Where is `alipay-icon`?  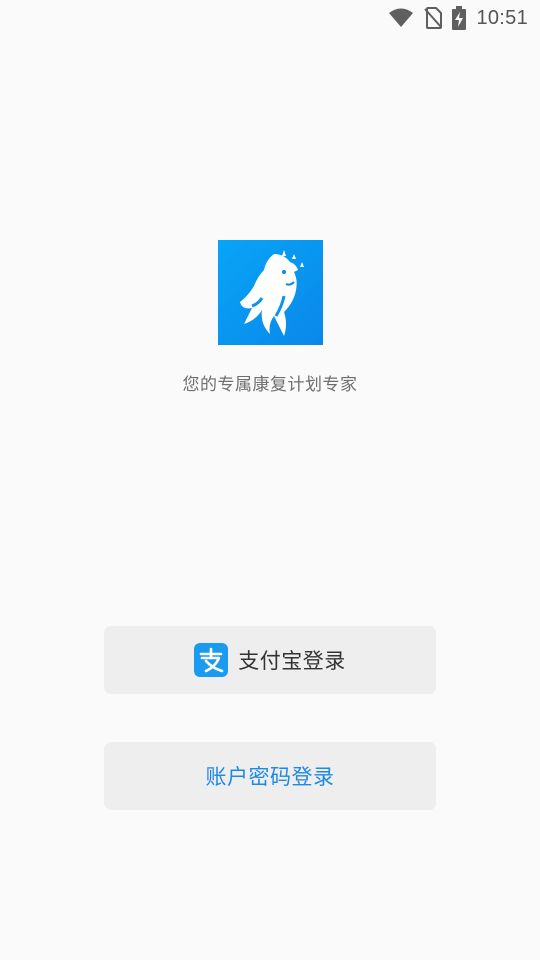
alipay-icon is located at coordinates (211, 660).